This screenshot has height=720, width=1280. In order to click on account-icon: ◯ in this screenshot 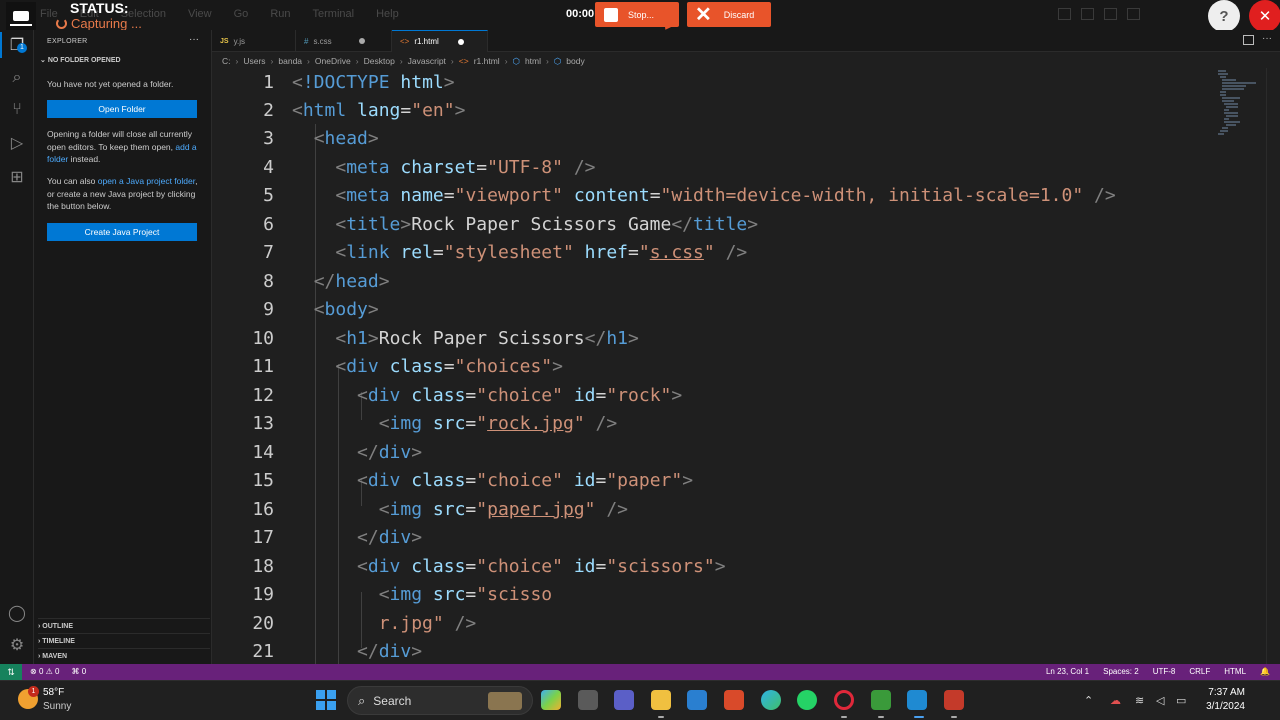, I will do `click(17, 614)`.